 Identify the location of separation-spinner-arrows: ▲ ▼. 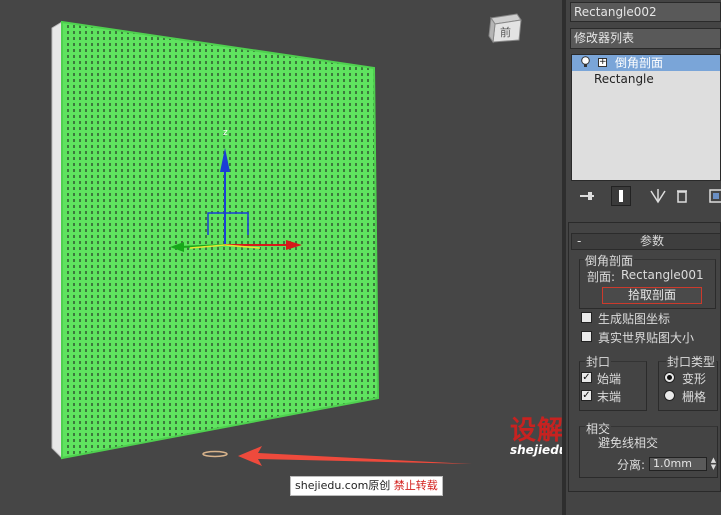
(713, 464).